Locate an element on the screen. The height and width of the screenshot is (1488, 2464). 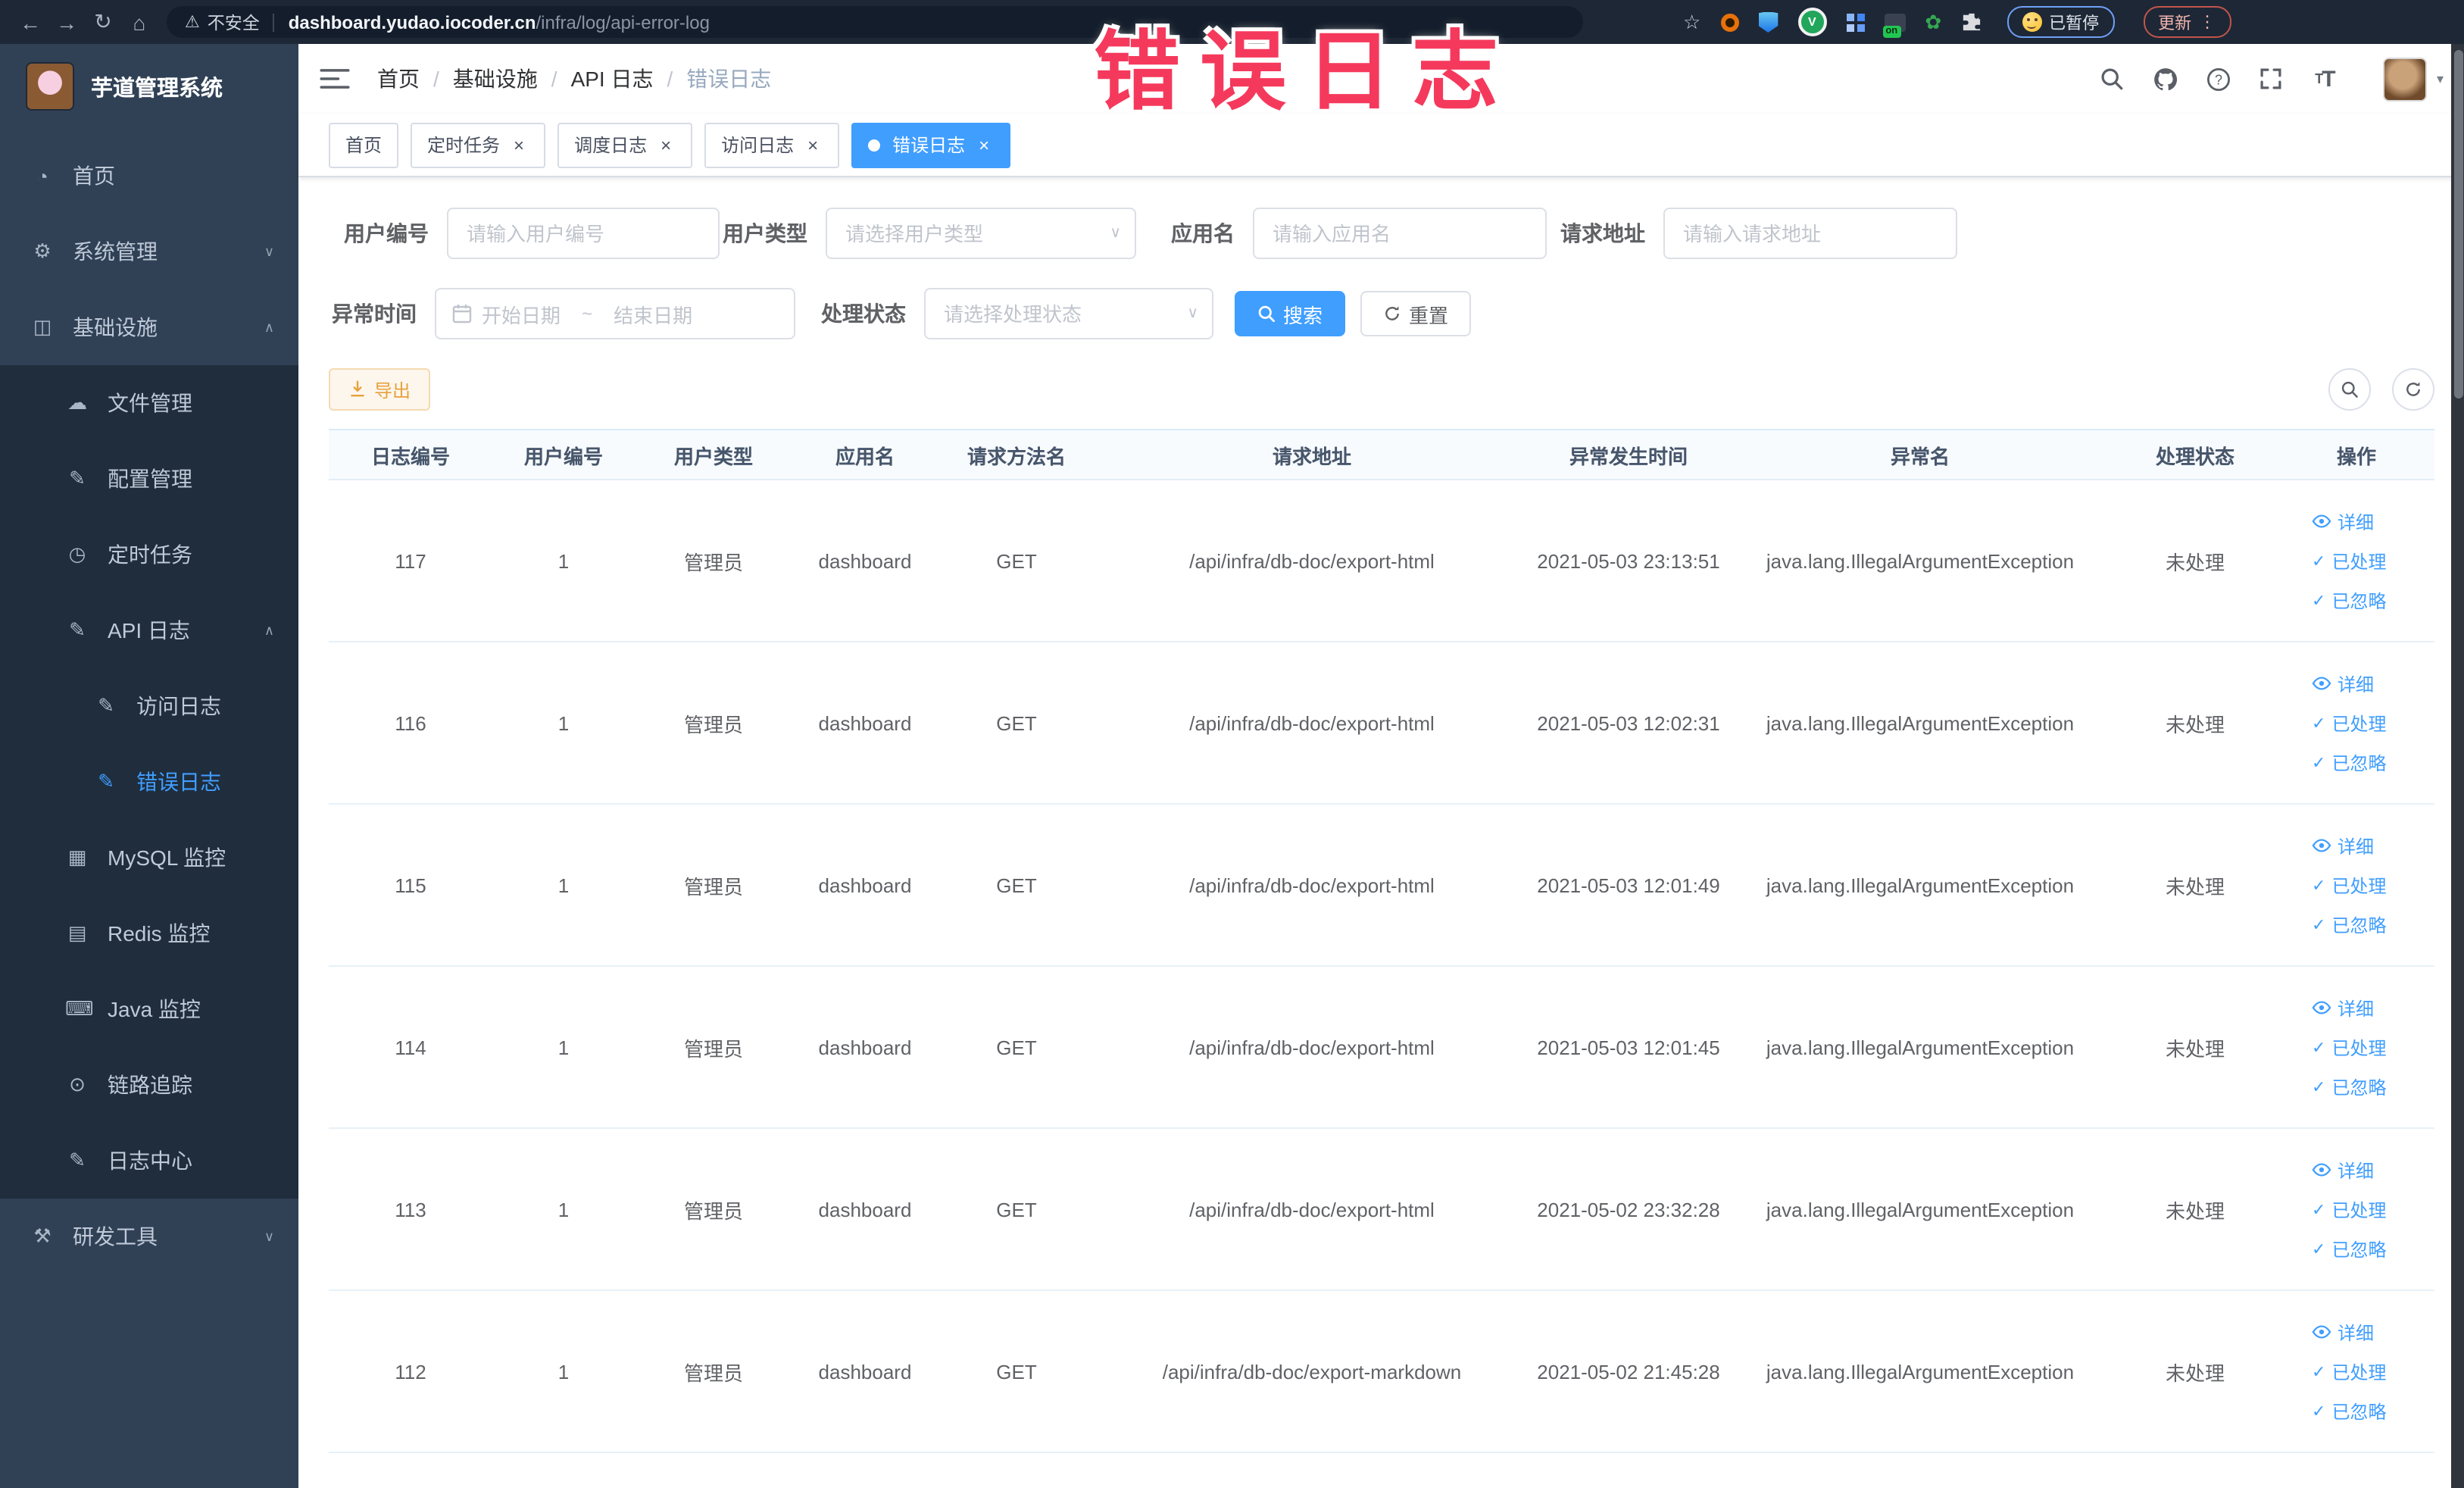
extension-icon-grid is located at coordinates (1855, 22).